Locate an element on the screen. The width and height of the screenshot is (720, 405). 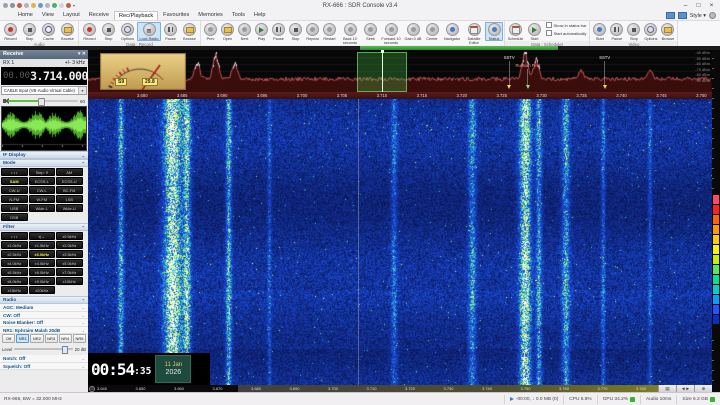
maximize-button: □ is located at coordinates (698, 5).